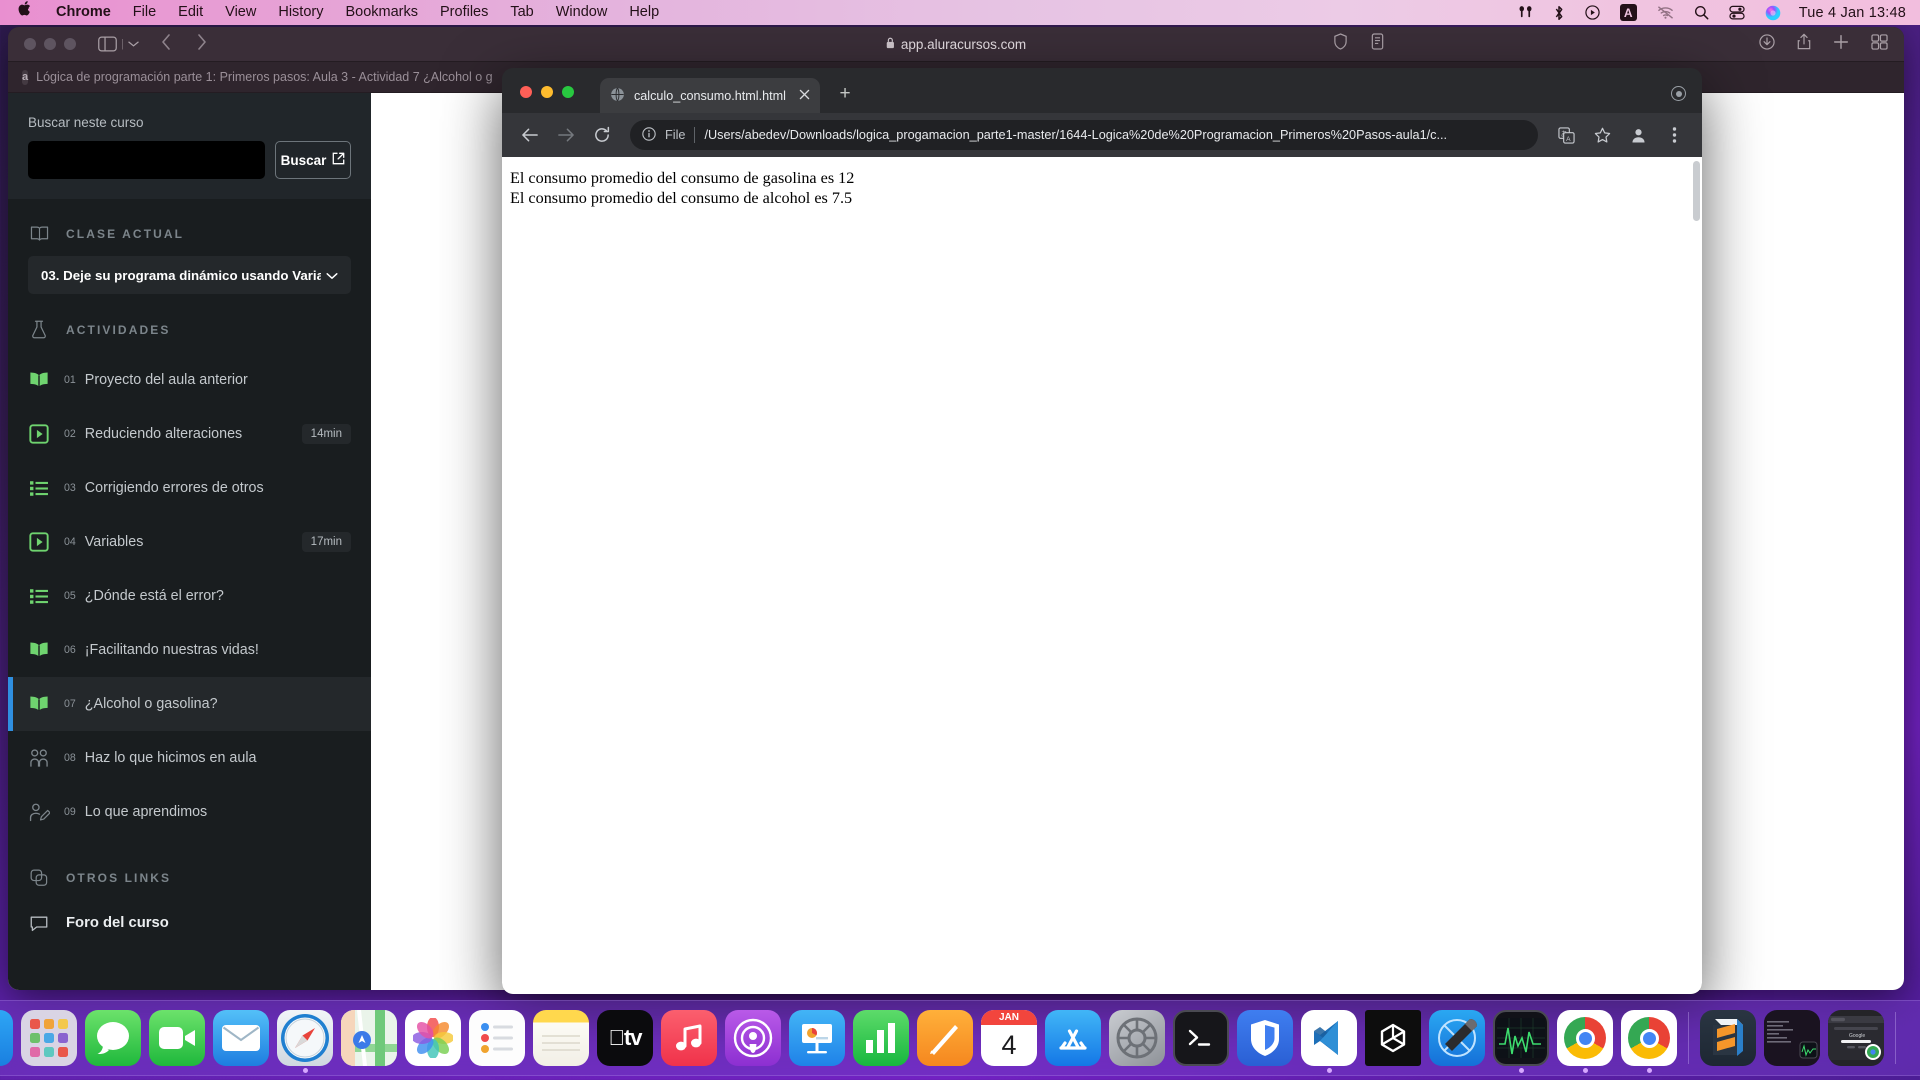  What do you see at coordinates (49, 1038) in the screenshot?
I see `dock-item-launchpad` at bounding box center [49, 1038].